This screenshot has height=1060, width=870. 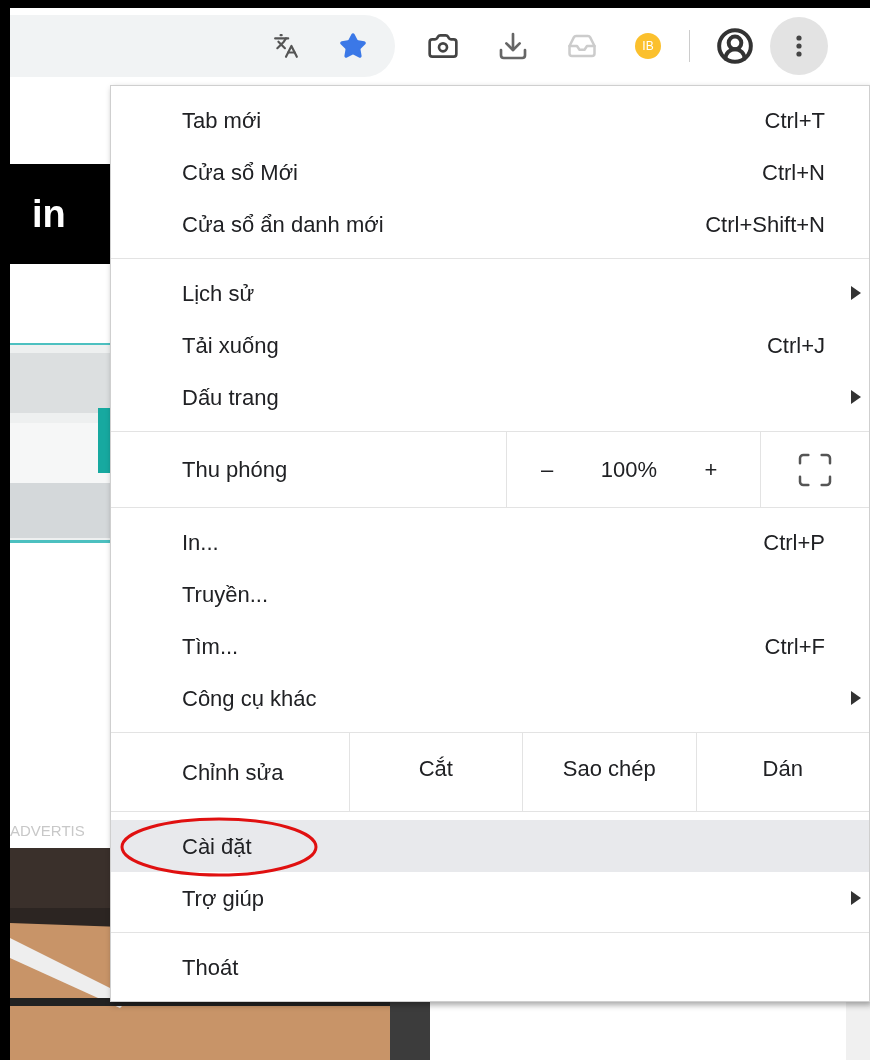 What do you see at coordinates (353, 46) in the screenshot?
I see `bookmark-star-icon` at bounding box center [353, 46].